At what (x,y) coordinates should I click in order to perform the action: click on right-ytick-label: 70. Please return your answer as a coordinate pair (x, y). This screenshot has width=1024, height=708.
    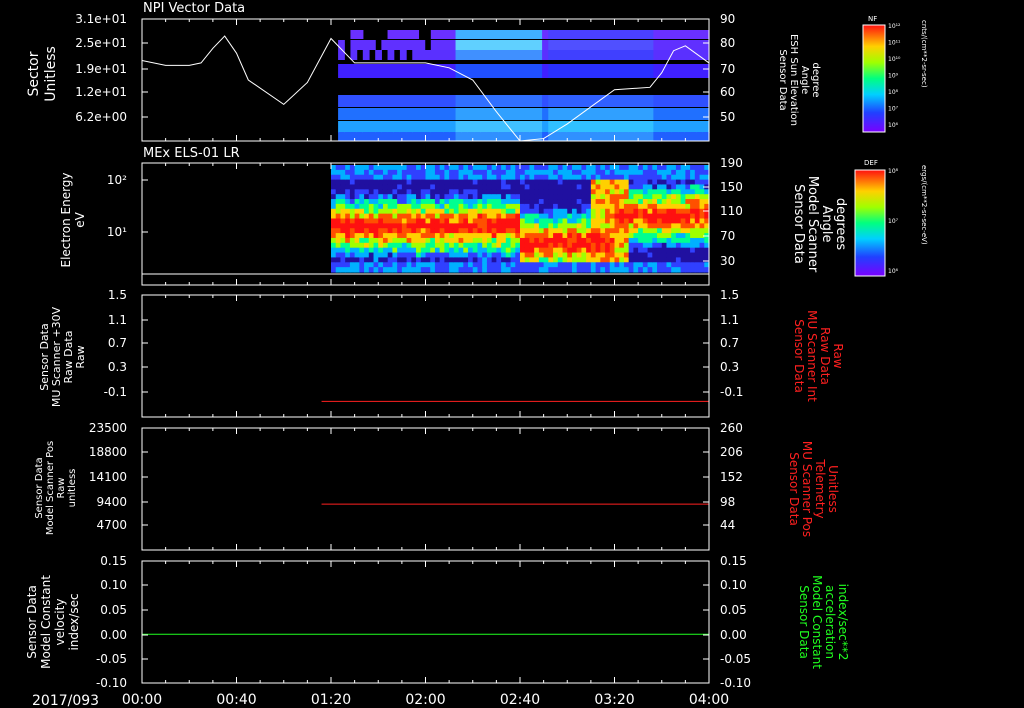
    Looking at the image, I should click on (727, 69).